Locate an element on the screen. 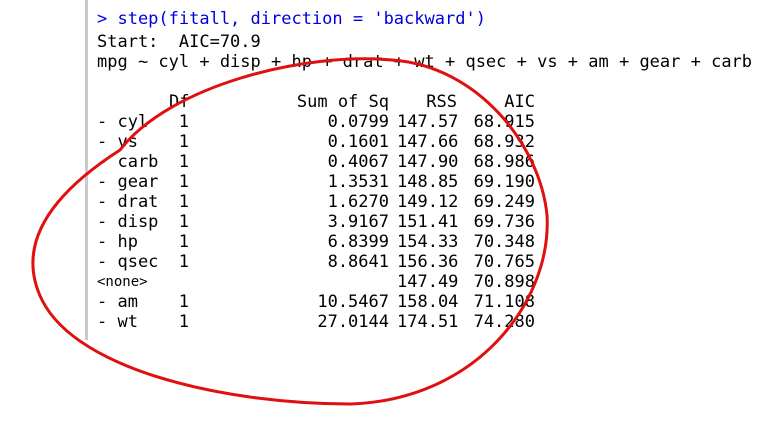 This screenshot has width=774, height=446. row-rss: 156.36 is located at coordinates (428, 262).